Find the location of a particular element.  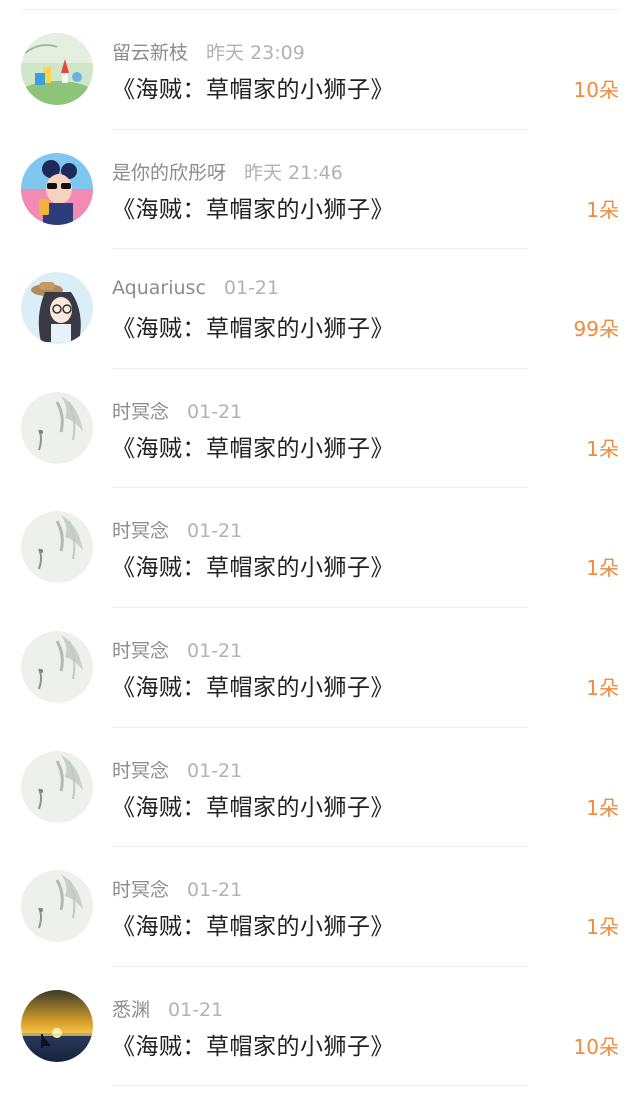

anime-hat-avatar is located at coordinates (57, 308).